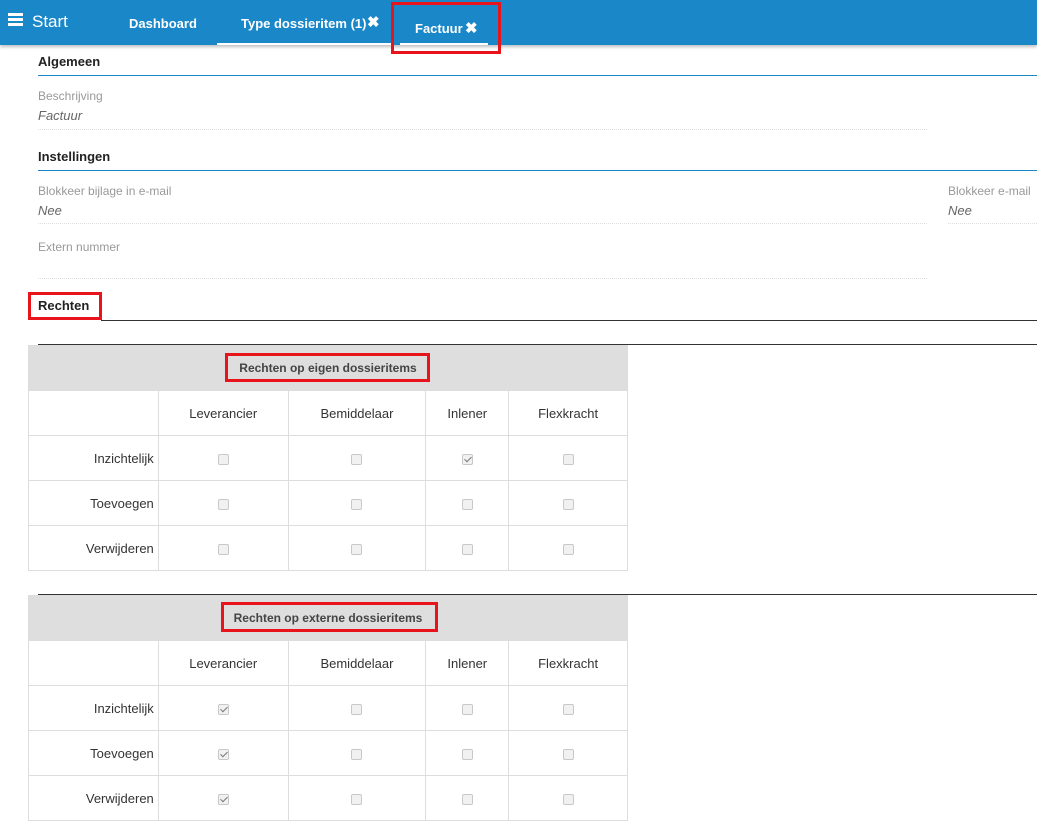 Image resolution: width=1037 pixels, height=833 pixels. I want to click on tab-type-dossieritem: Type dossieritem (1) ✖, so click(304, 22).